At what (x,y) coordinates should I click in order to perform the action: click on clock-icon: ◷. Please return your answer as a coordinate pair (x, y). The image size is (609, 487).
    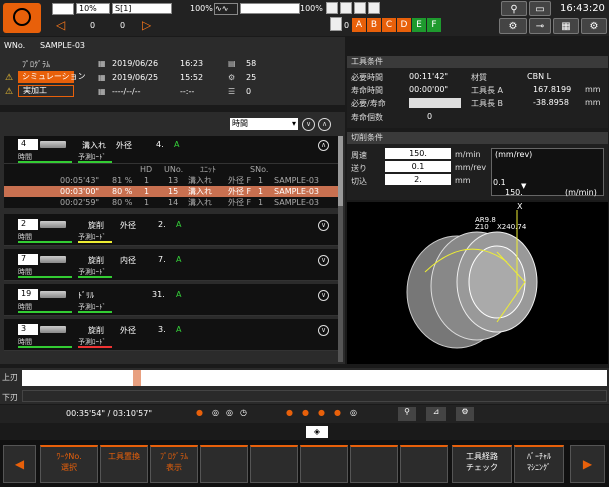
    Looking at the image, I should click on (243, 412).